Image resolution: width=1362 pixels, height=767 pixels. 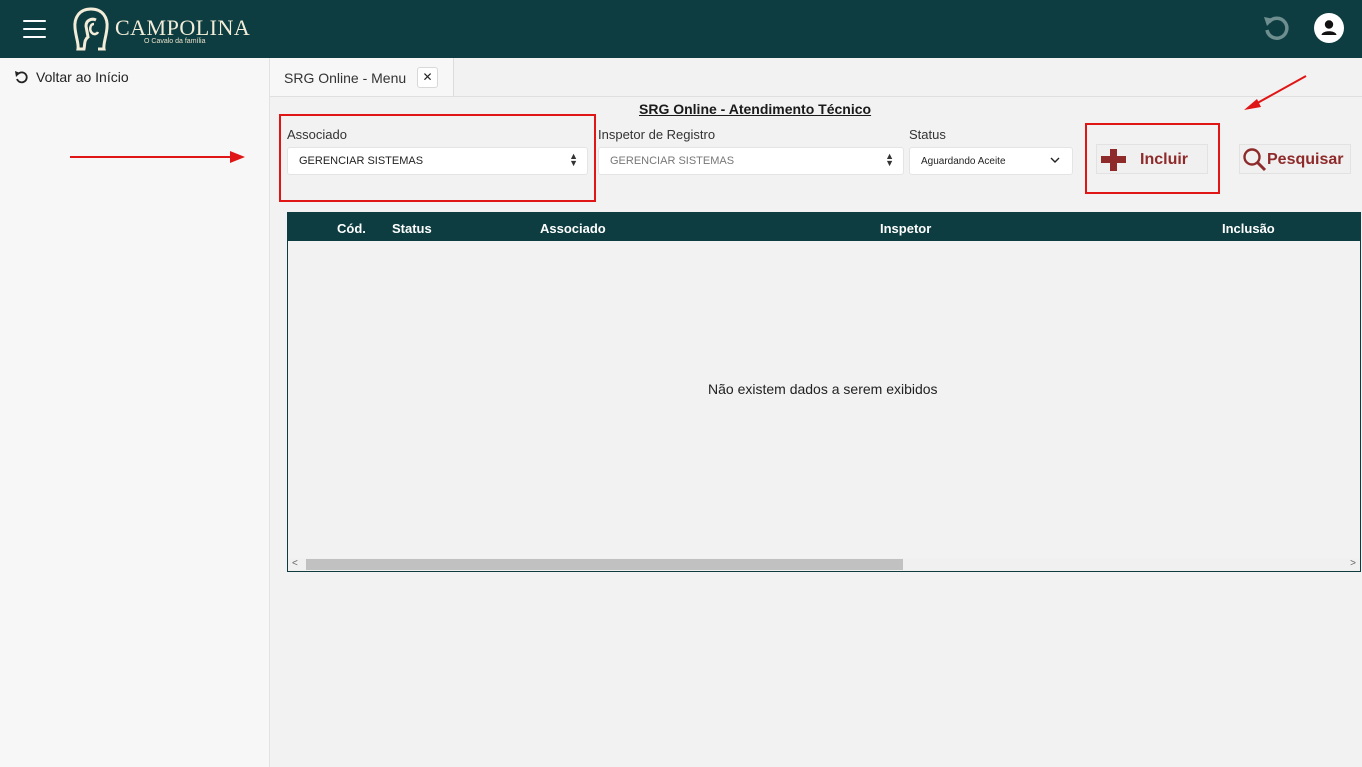 What do you see at coordinates (751, 161) in the screenshot?
I see `inspetor-select: GERENCIAR SISTEMAS ▲ ▼` at bounding box center [751, 161].